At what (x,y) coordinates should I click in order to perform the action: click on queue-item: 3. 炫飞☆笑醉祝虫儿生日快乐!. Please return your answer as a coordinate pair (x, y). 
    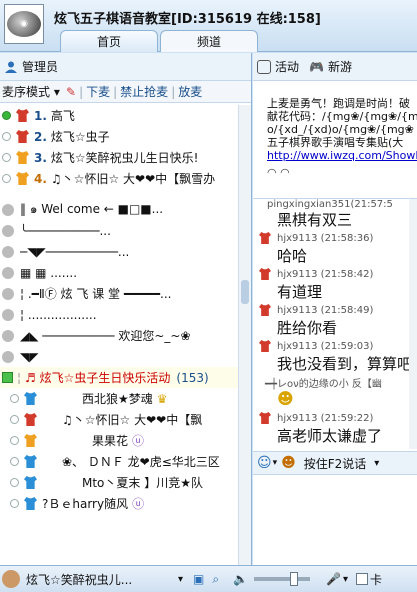
    Looking at the image, I should click on (119, 157).